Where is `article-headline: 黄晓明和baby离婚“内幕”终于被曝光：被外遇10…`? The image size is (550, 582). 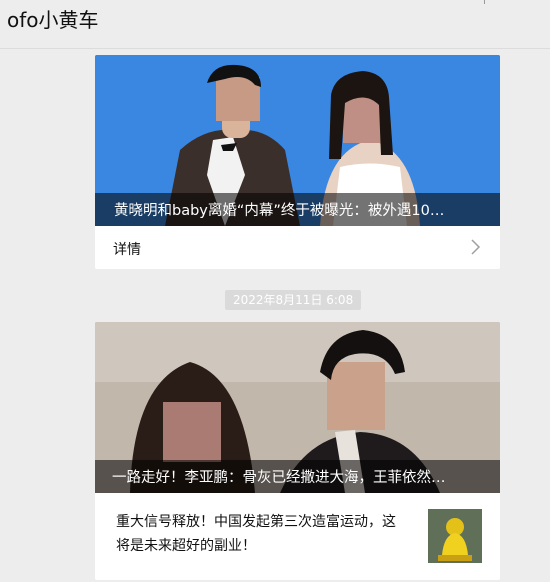 article-headline: 黄晓明和baby离婚“内幕”终于被曝光：被外遇10… is located at coordinates (299, 209).